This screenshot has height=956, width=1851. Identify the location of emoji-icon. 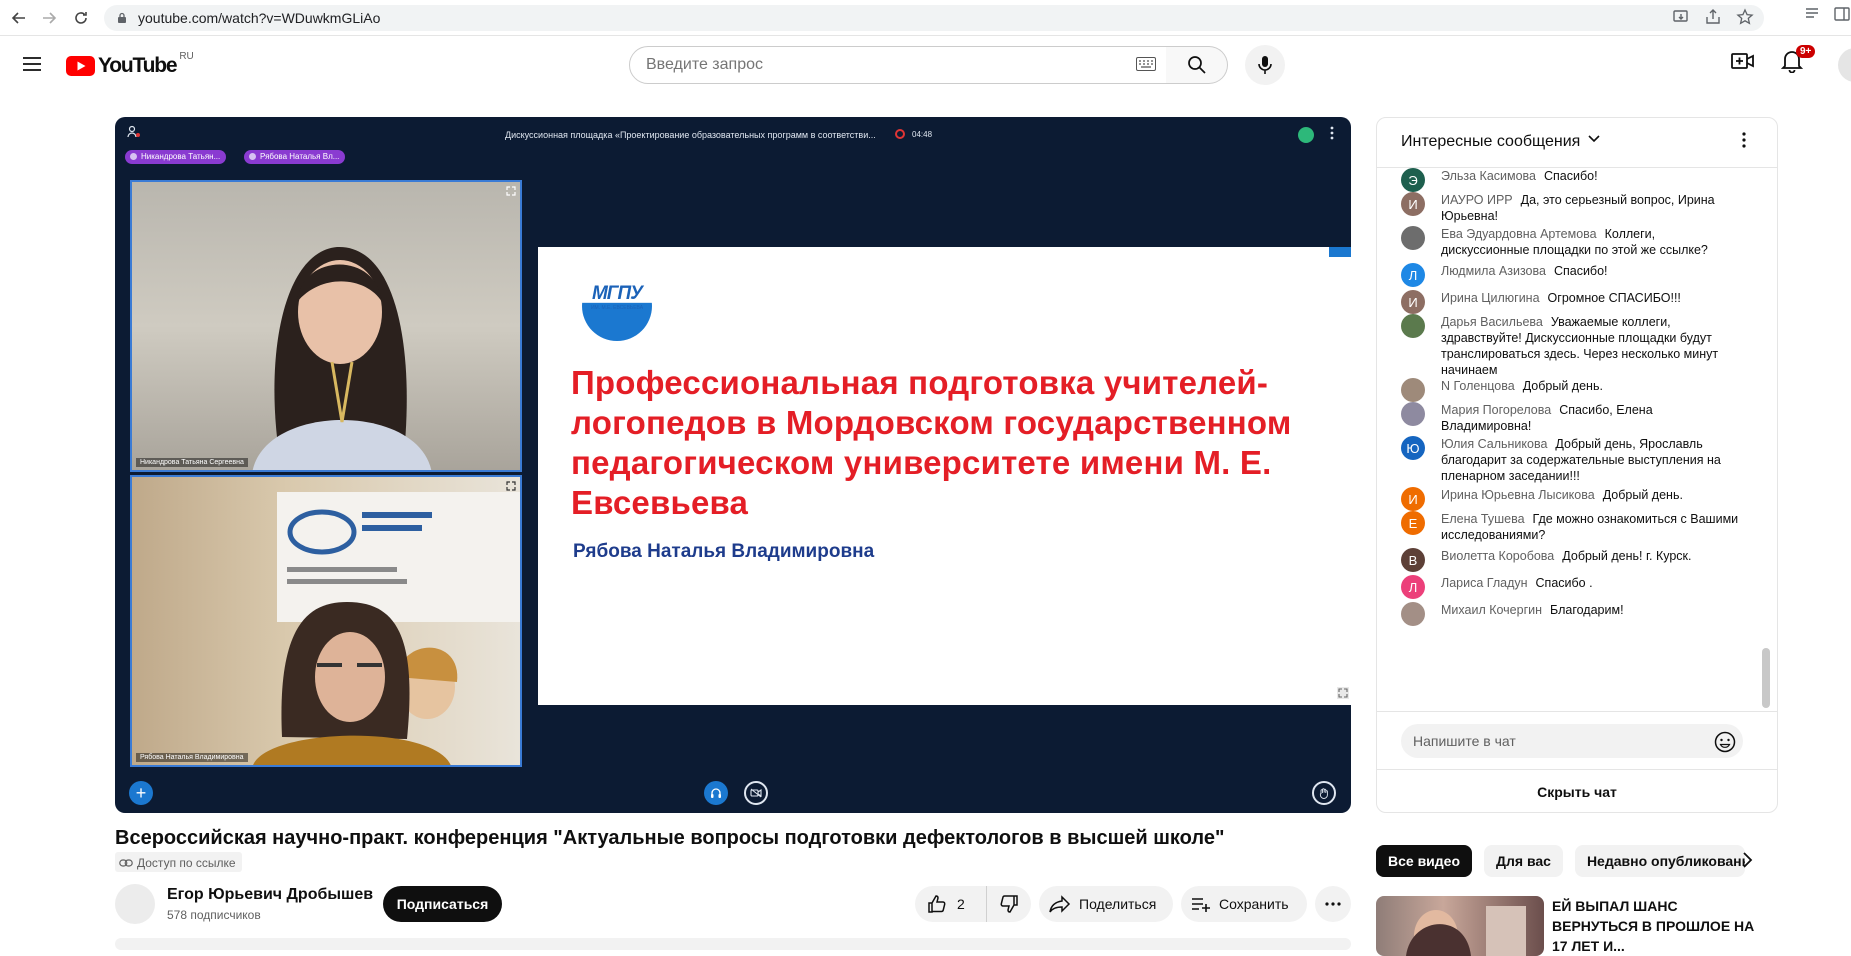
(1725, 742).